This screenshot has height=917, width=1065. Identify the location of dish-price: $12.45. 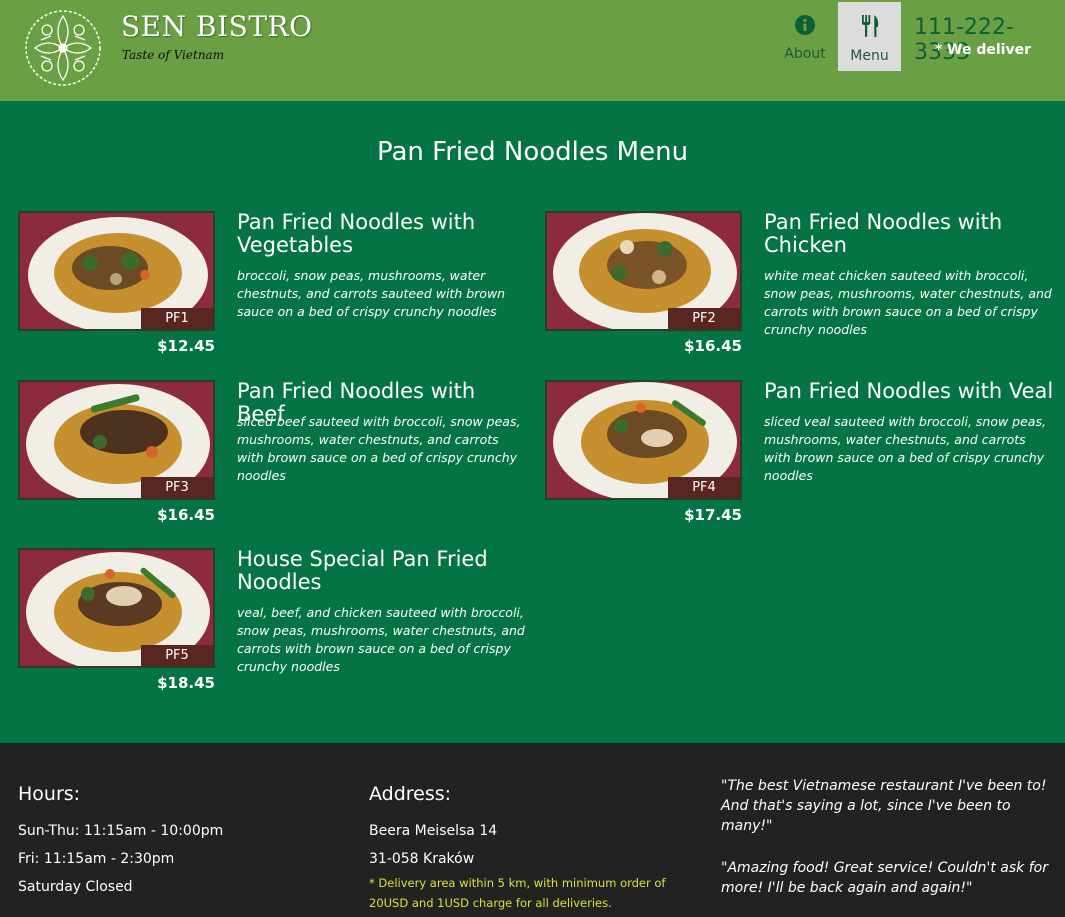
(186, 346).